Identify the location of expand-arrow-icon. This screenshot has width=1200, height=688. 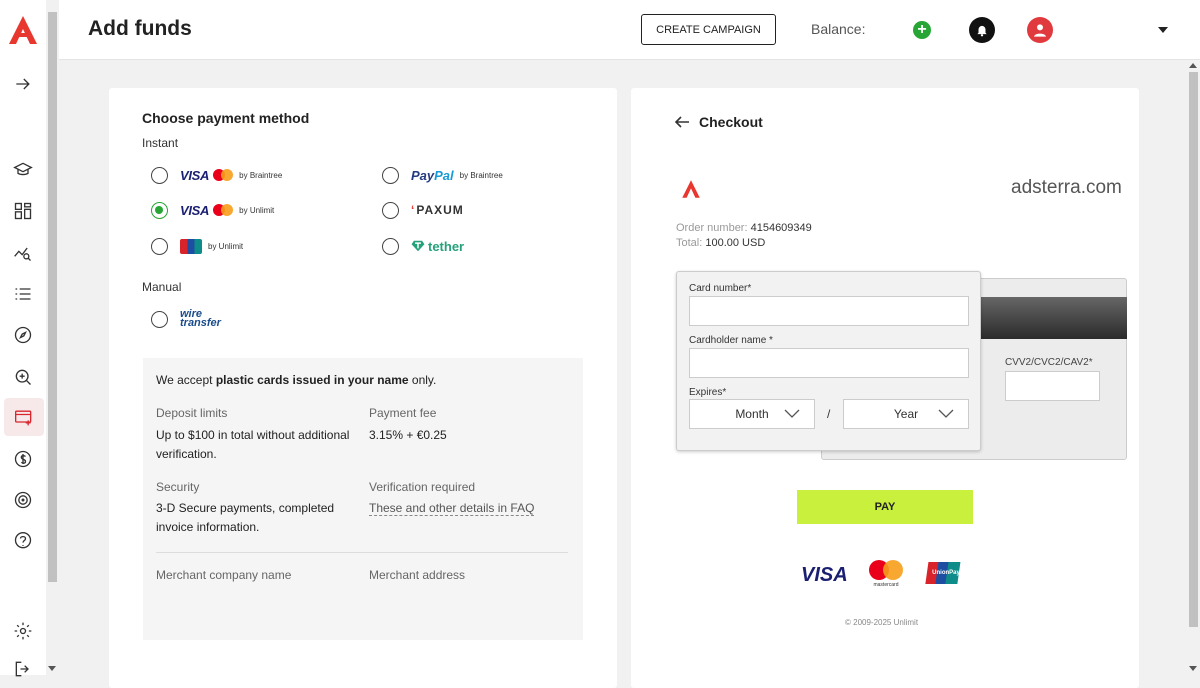
(23, 84).